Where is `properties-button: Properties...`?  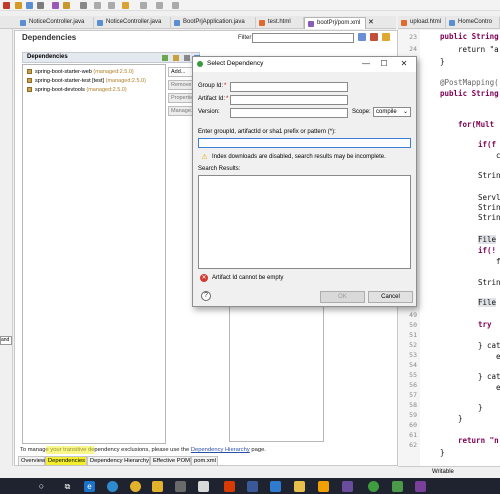 properties-button: Properties... is located at coordinates (181, 98).